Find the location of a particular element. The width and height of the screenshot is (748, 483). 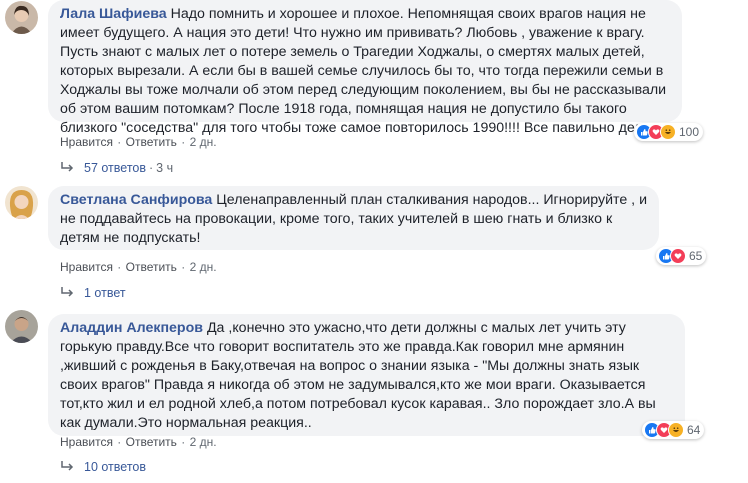

reaction-summary: 100 is located at coordinates (669, 132).